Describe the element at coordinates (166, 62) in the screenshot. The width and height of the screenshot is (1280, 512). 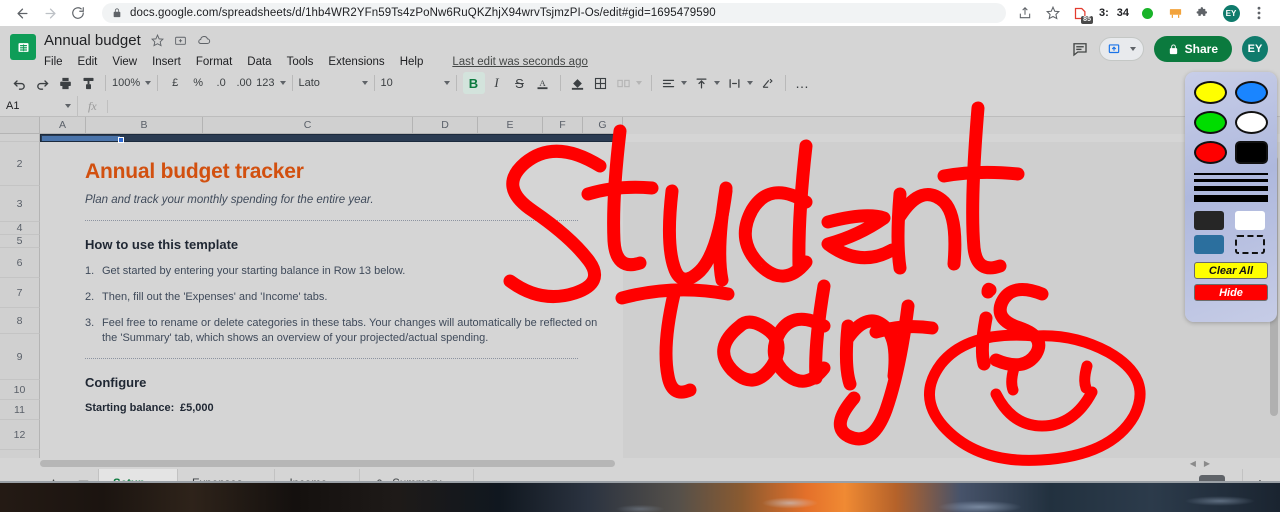
I see `menu-insert: Insert` at that location.